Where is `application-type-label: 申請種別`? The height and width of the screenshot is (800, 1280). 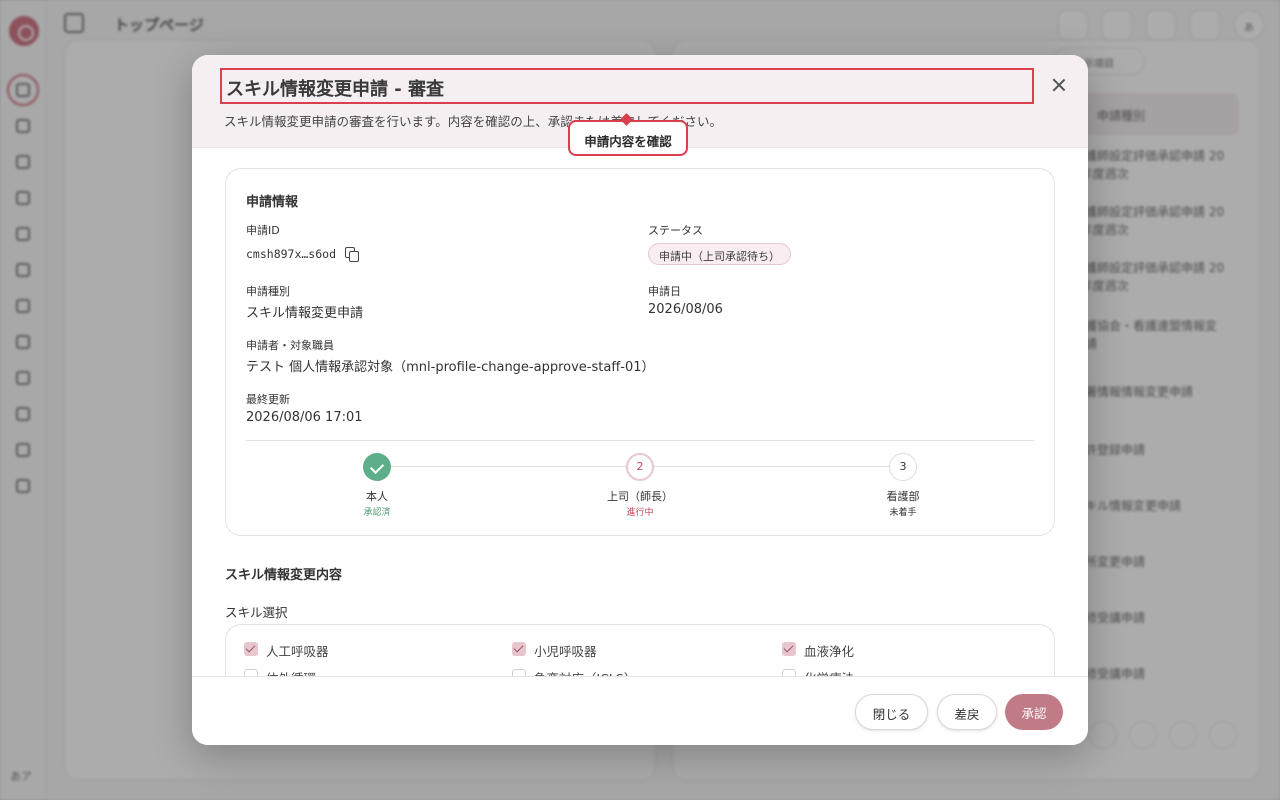
application-type-label: 申請種別 is located at coordinates (268, 291).